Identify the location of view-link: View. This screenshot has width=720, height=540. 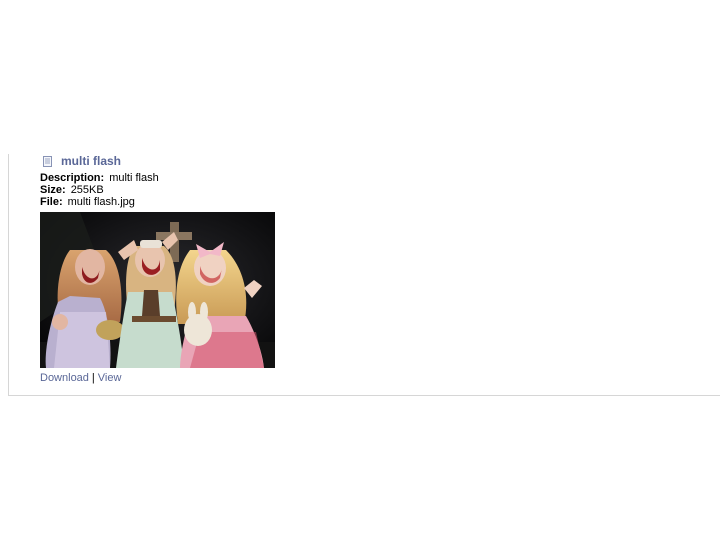
(110, 378).